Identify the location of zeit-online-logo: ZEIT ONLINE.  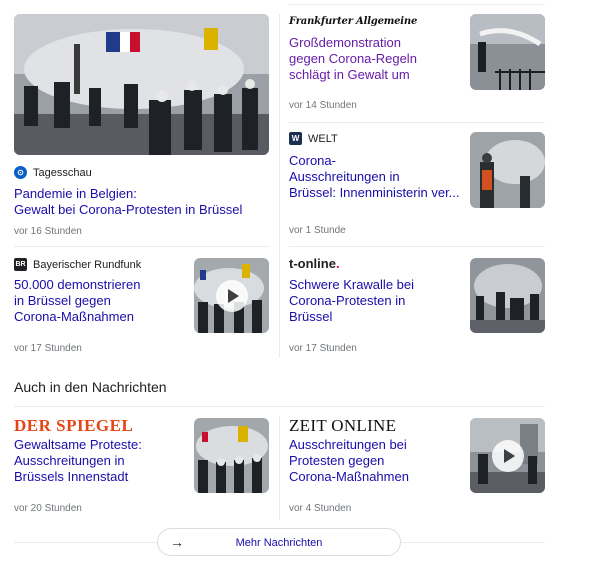
(343, 425).